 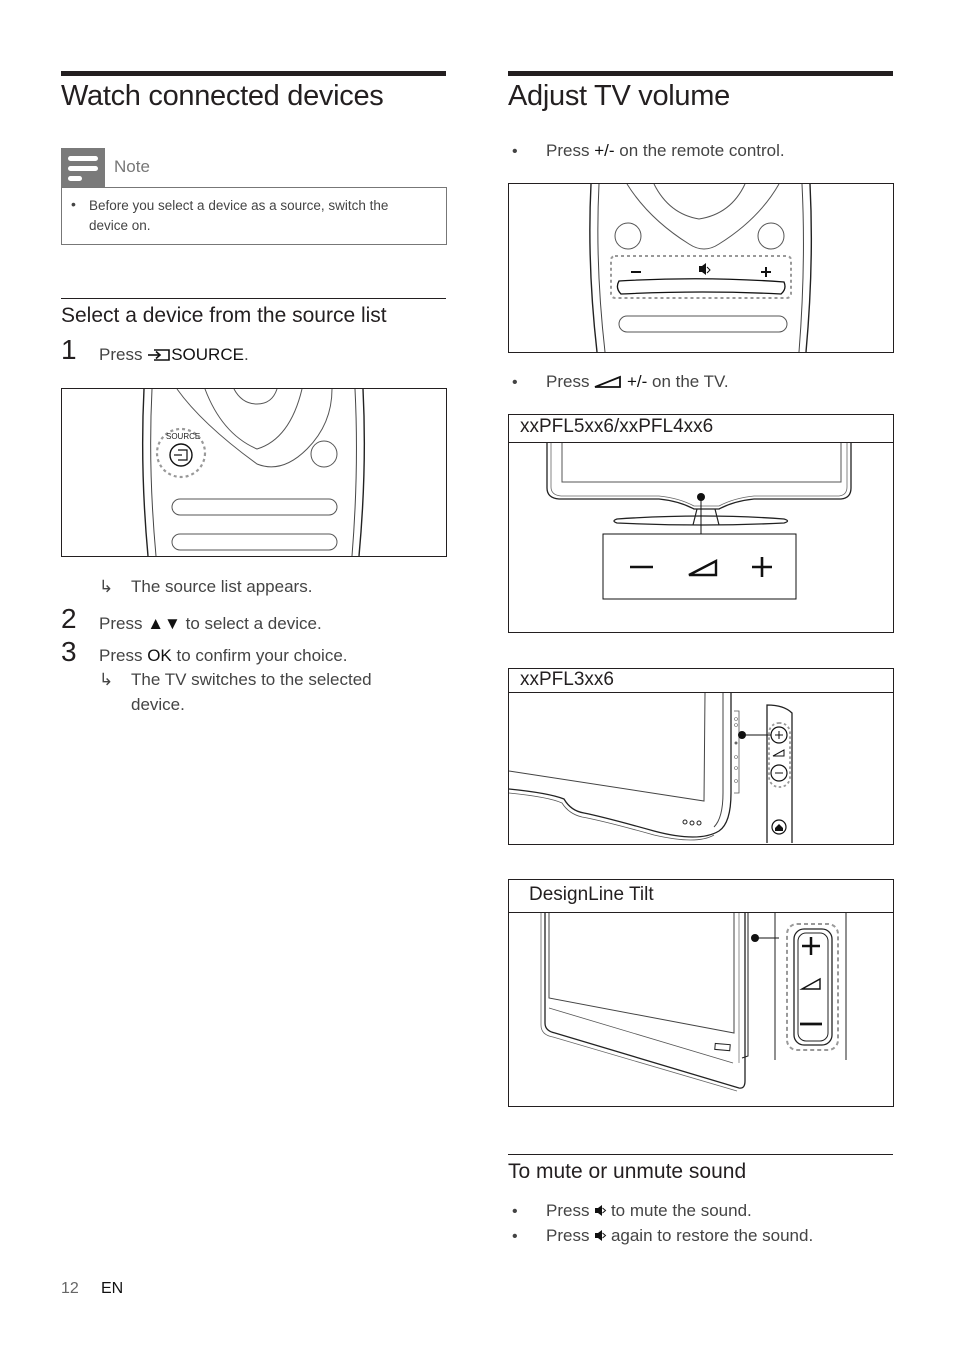 I want to click on step-number: 1, so click(x=69, y=349).